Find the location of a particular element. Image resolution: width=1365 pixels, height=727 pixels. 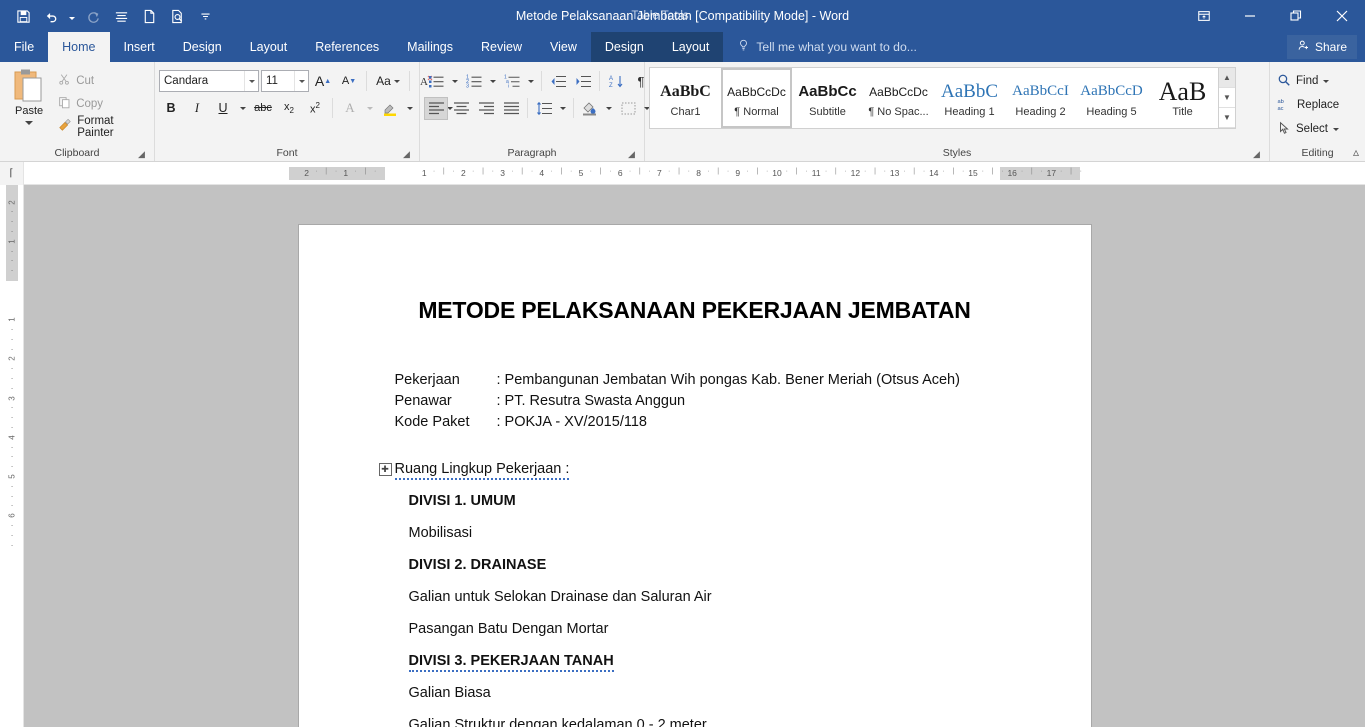

tab-review: Review is located at coordinates (501, 47).